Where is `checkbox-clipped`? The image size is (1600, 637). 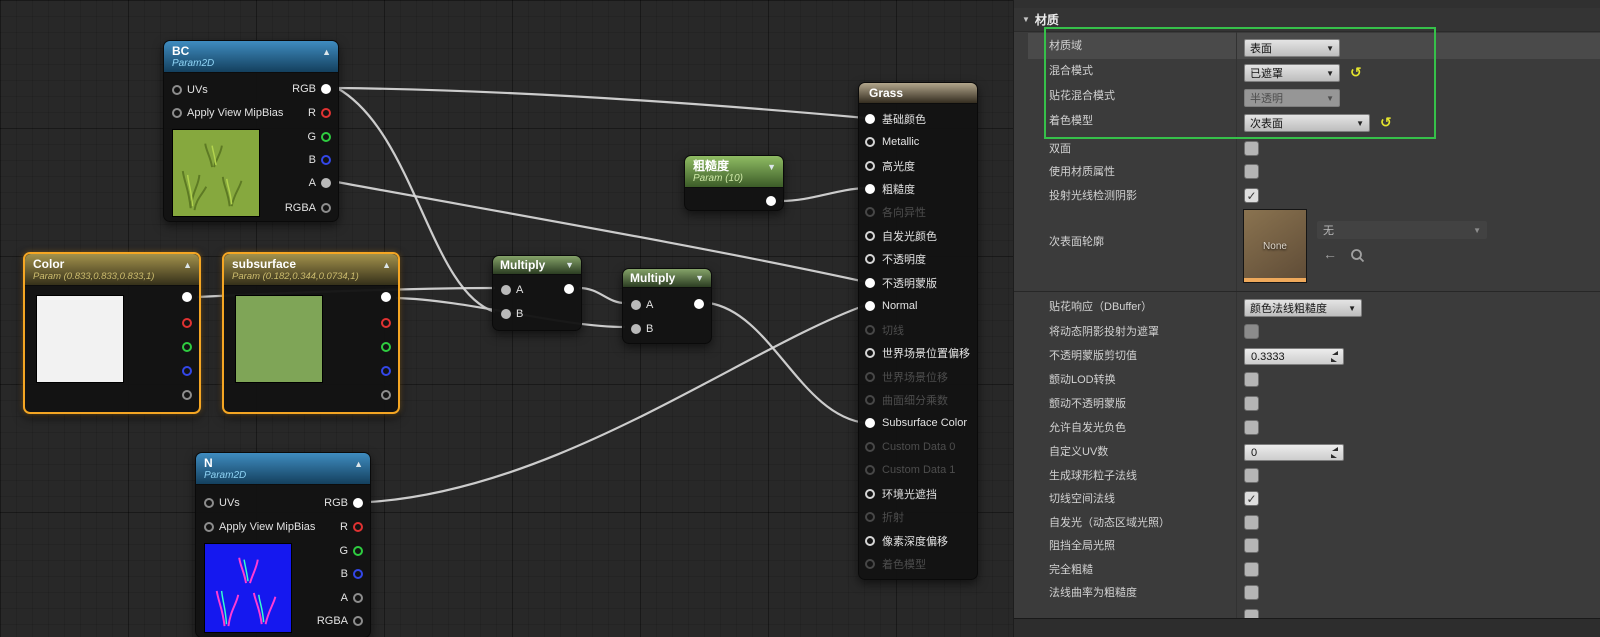 checkbox-clipped is located at coordinates (1251, 613).